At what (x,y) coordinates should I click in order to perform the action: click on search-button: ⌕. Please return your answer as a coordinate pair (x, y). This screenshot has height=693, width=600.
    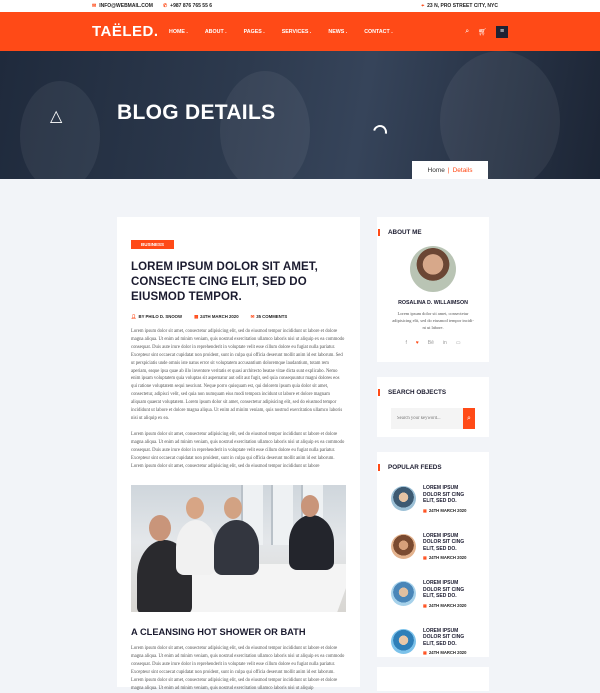
    Looking at the image, I should click on (469, 418).